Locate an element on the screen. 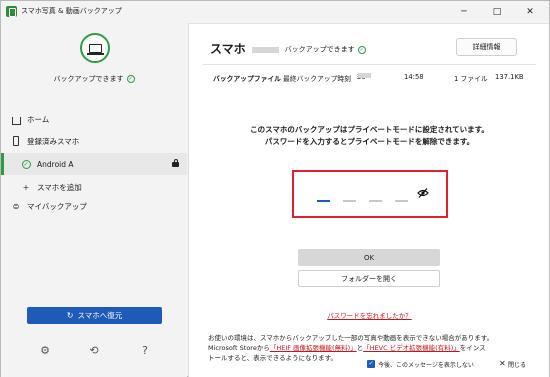 This screenshot has height=377, width=550. sidebar-item-registered-phones: 登録済みスマホ is located at coordinates (94, 141).